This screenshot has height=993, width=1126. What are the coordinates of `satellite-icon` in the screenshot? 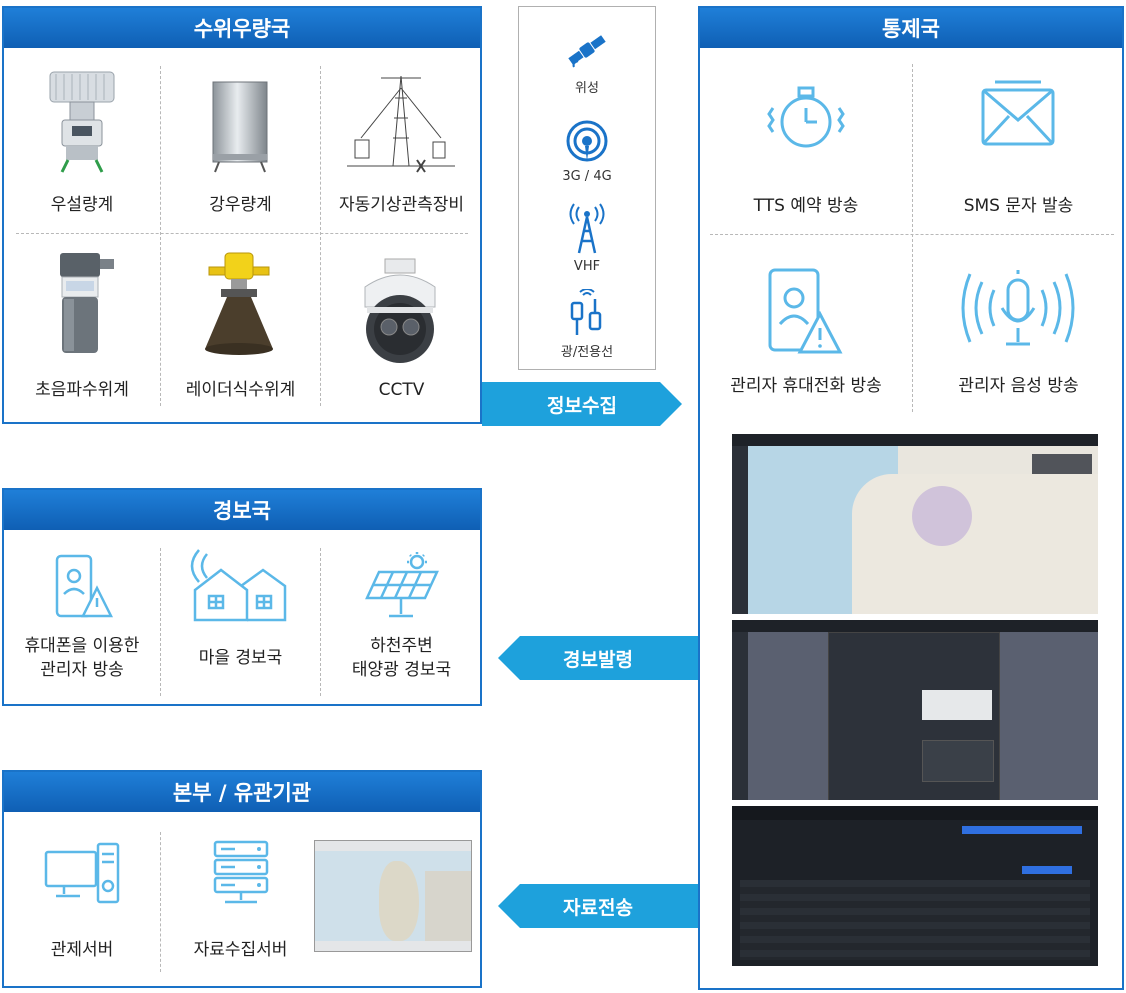 It's located at (587, 51).